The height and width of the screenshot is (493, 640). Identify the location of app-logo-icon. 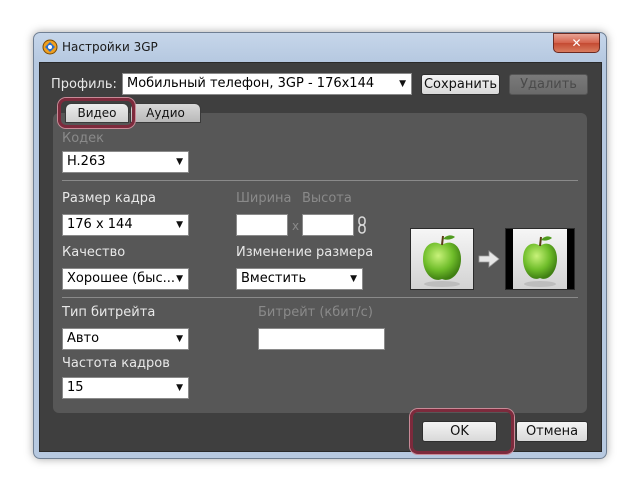
(50, 47).